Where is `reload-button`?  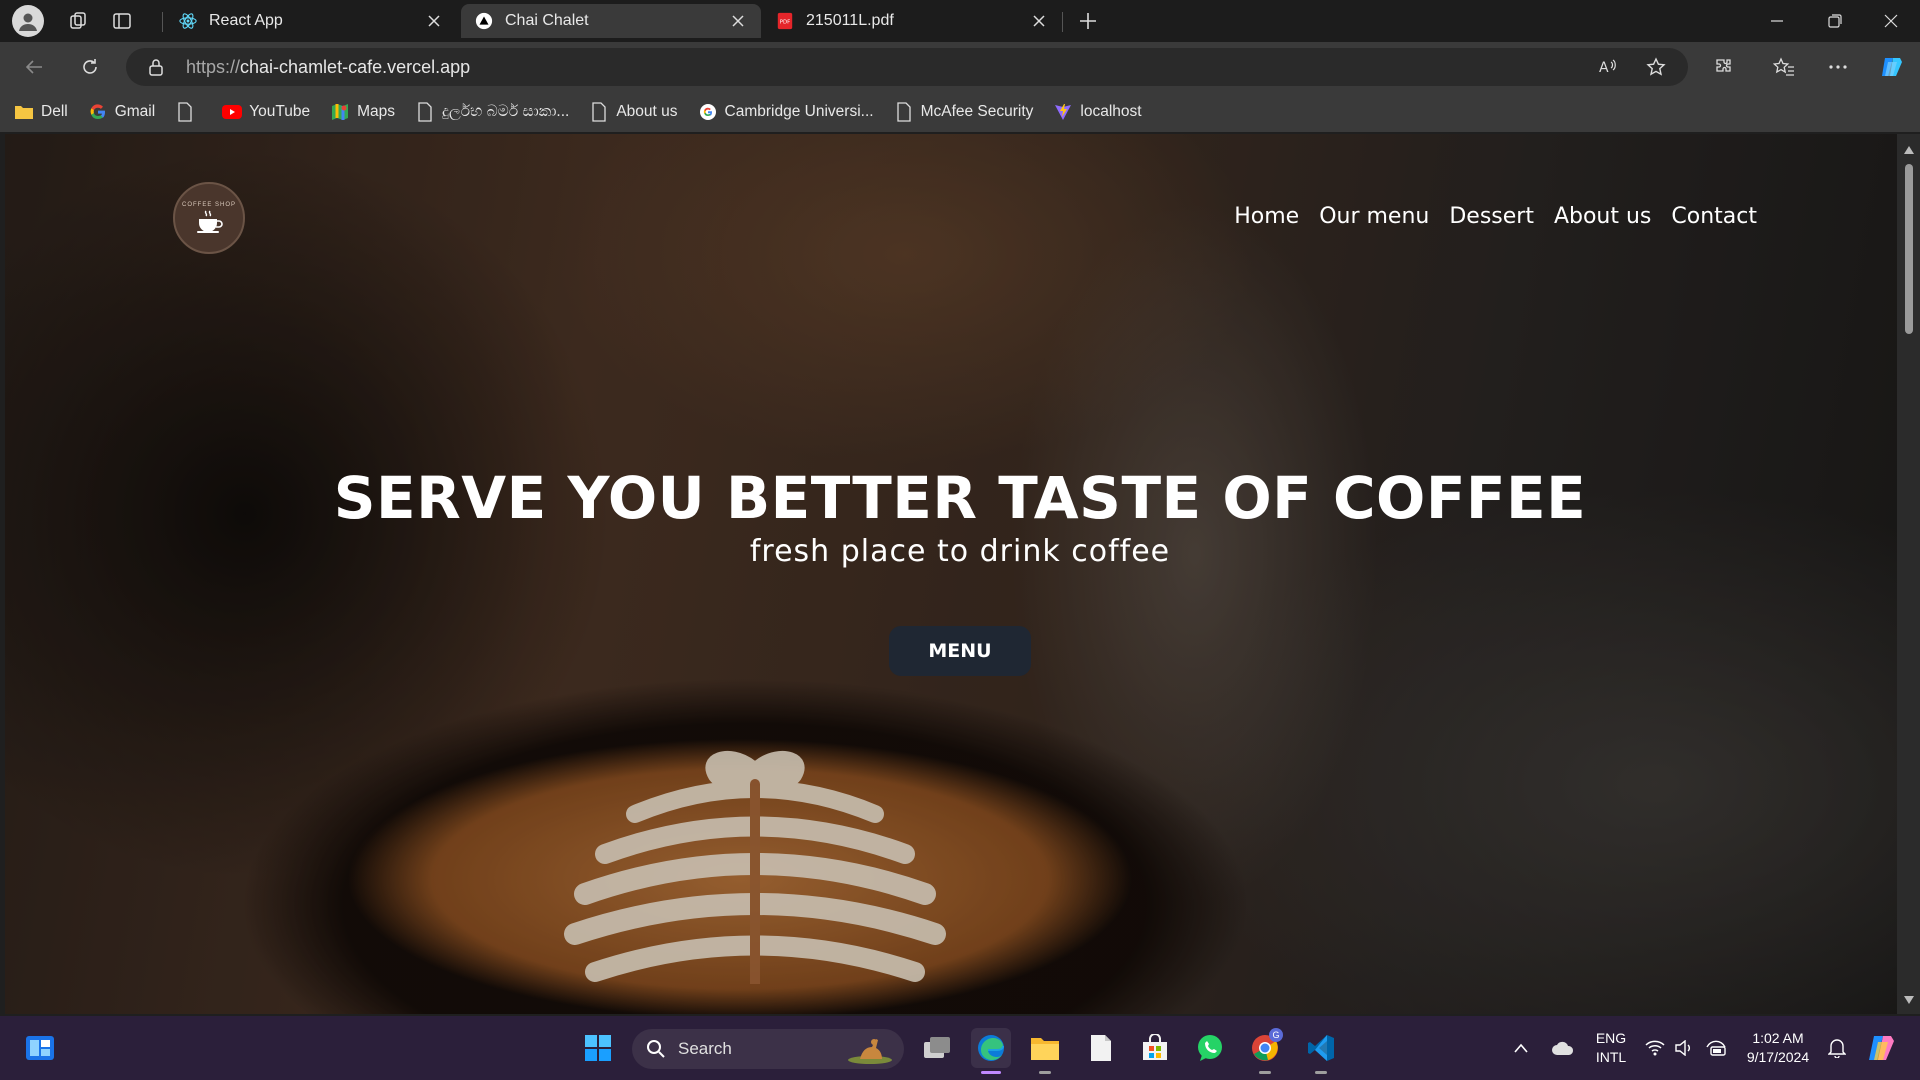
reload-button is located at coordinates (90, 67).